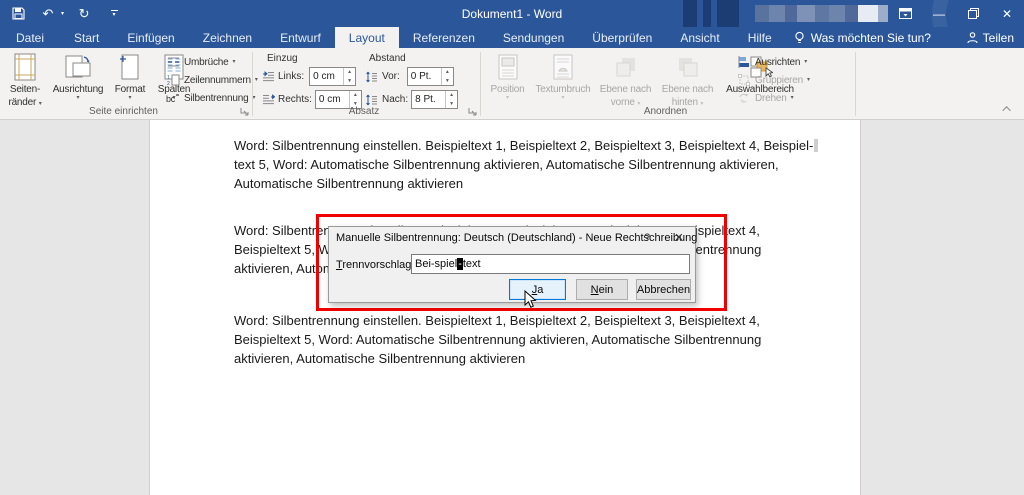 Image resolution: width=1024 pixels, height=495 pixels. I want to click on breaks-icon, so click(173, 62).